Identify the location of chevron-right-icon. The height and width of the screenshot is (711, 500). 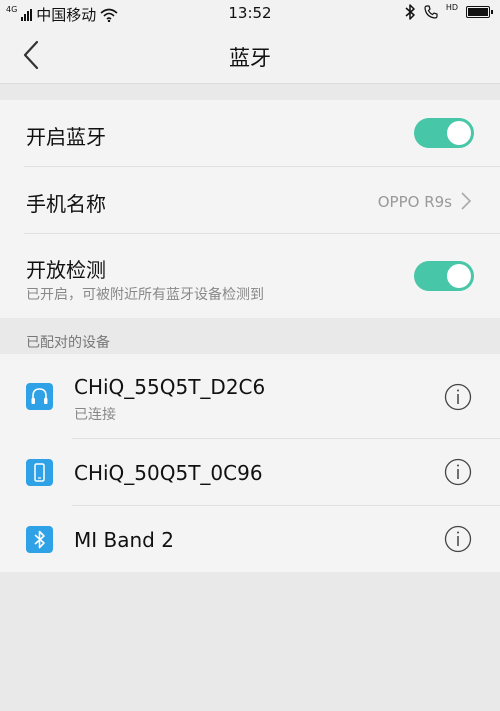
(466, 201).